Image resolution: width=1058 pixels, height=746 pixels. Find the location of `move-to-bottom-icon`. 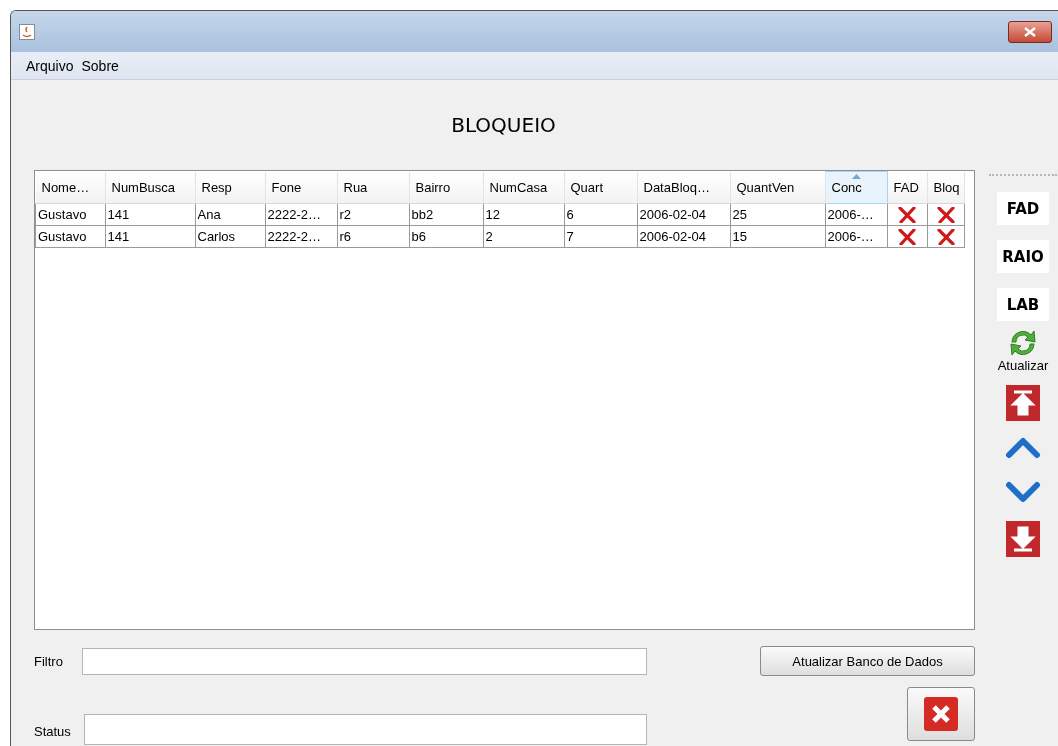

move-to-bottom-icon is located at coordinates (1023, 539).